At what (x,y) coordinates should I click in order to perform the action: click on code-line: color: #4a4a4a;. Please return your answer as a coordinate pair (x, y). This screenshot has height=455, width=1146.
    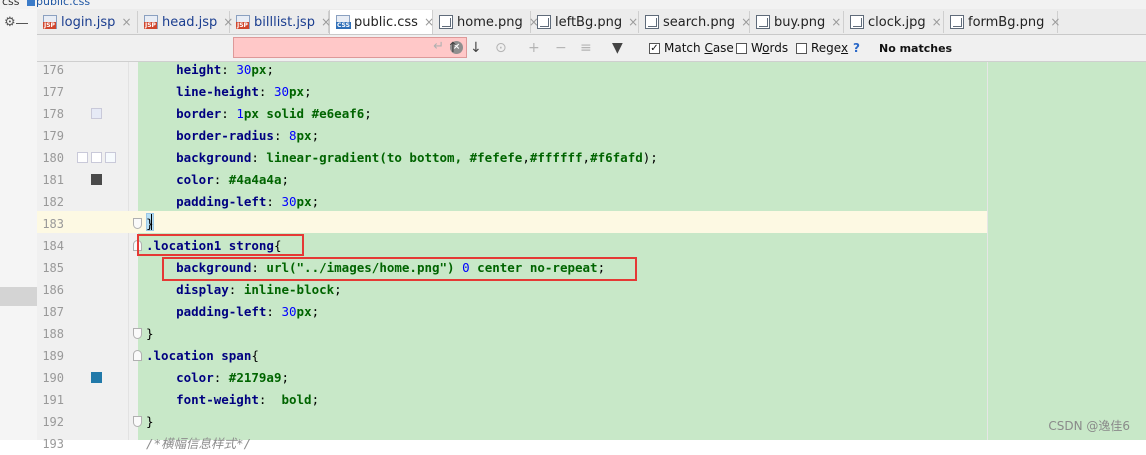
    Looking at the image, I should click on (217, 180).